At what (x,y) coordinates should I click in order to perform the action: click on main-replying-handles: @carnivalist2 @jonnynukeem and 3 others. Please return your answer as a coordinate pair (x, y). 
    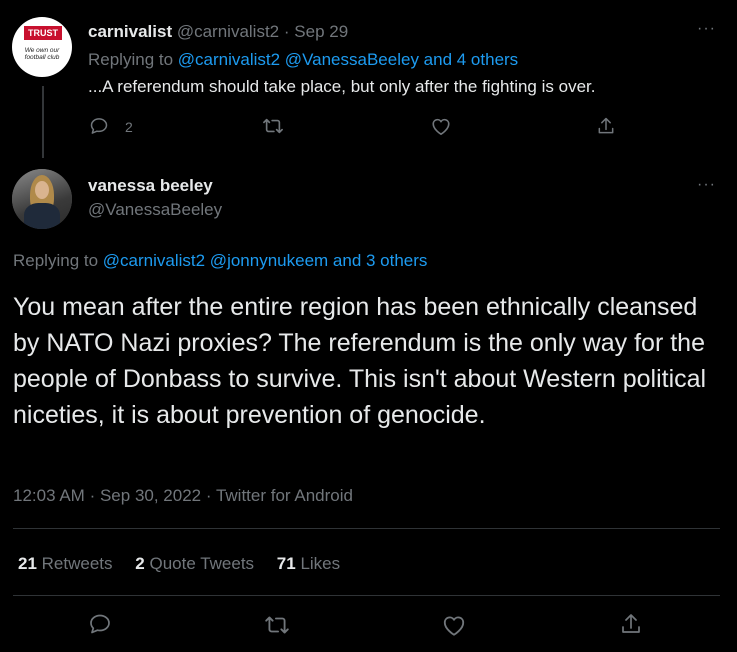
    Looking at the image, I should click on (265, 260).